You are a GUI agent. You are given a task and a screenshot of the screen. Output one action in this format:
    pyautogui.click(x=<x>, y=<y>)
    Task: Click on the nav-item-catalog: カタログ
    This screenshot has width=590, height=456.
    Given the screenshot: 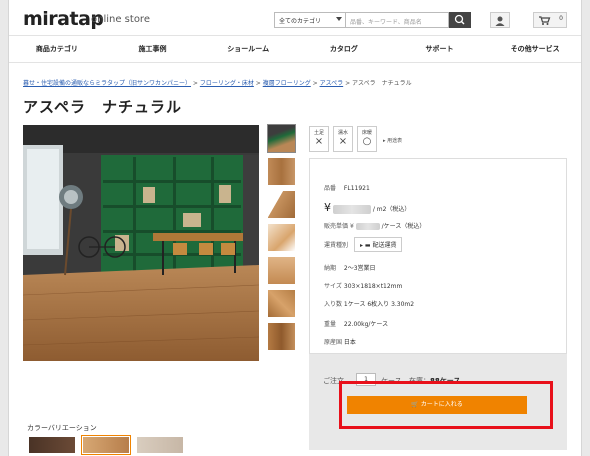 What is the action you would take?
    pyautogui.click(x=344, y=49)
    